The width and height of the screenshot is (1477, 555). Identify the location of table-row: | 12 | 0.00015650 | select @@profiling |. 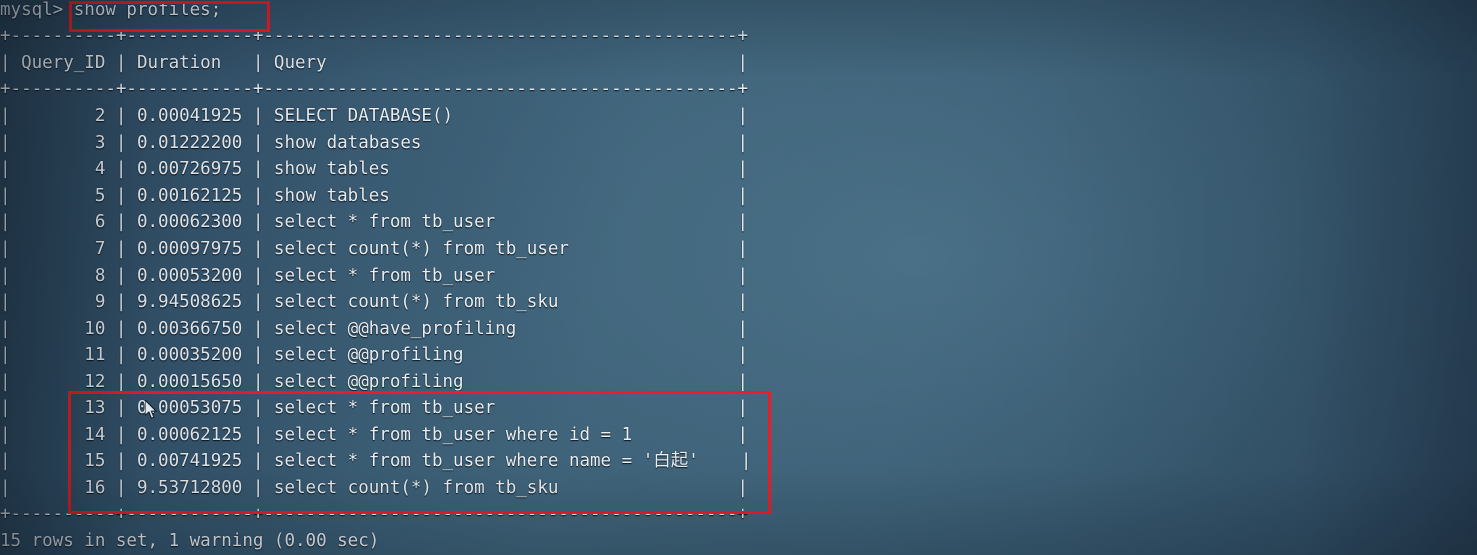
(374, 382).